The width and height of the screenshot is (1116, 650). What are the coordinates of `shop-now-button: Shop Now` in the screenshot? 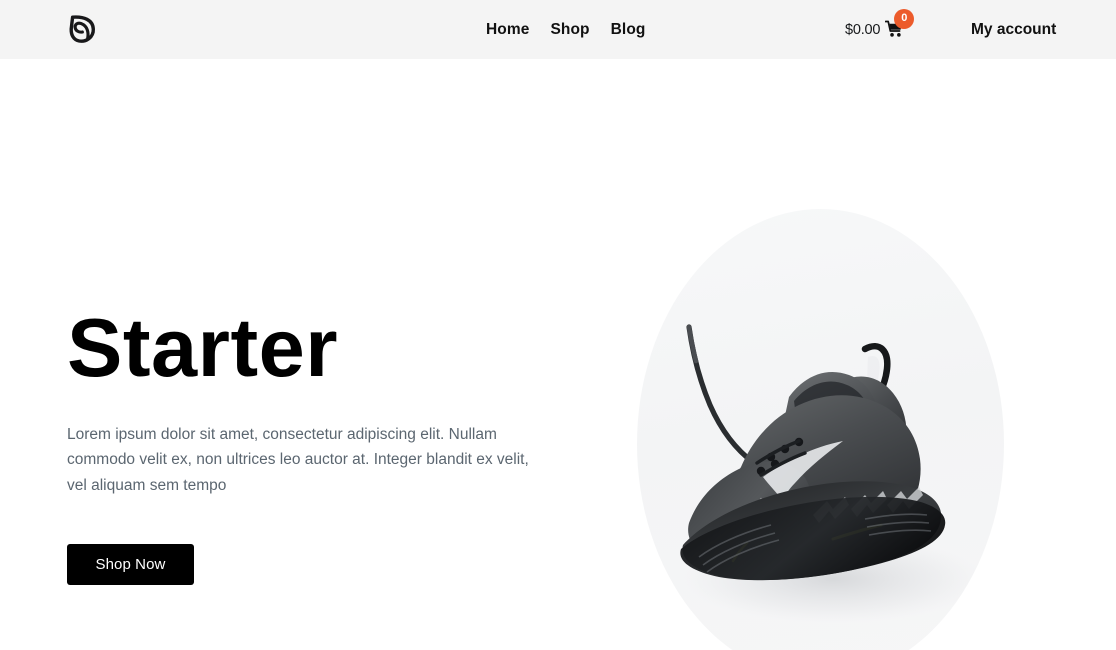 It's located at (130, 564).